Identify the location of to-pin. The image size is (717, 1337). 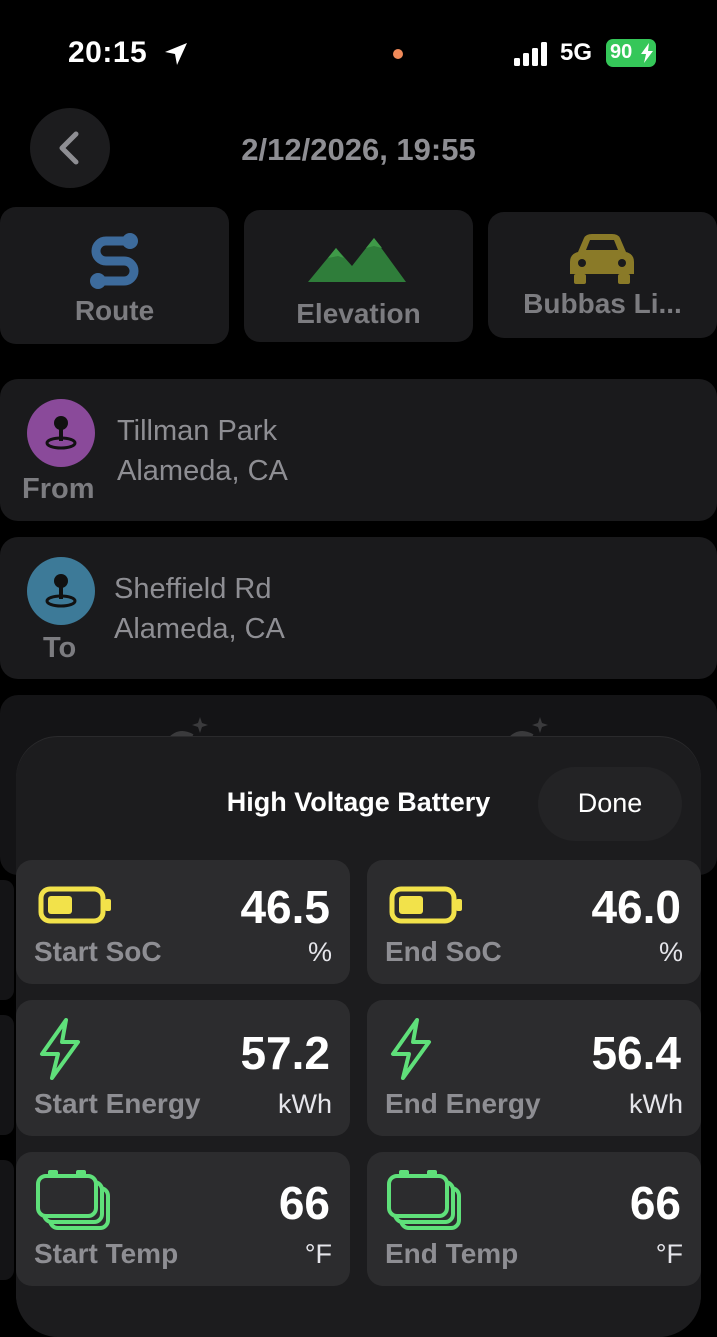
(61, 591).